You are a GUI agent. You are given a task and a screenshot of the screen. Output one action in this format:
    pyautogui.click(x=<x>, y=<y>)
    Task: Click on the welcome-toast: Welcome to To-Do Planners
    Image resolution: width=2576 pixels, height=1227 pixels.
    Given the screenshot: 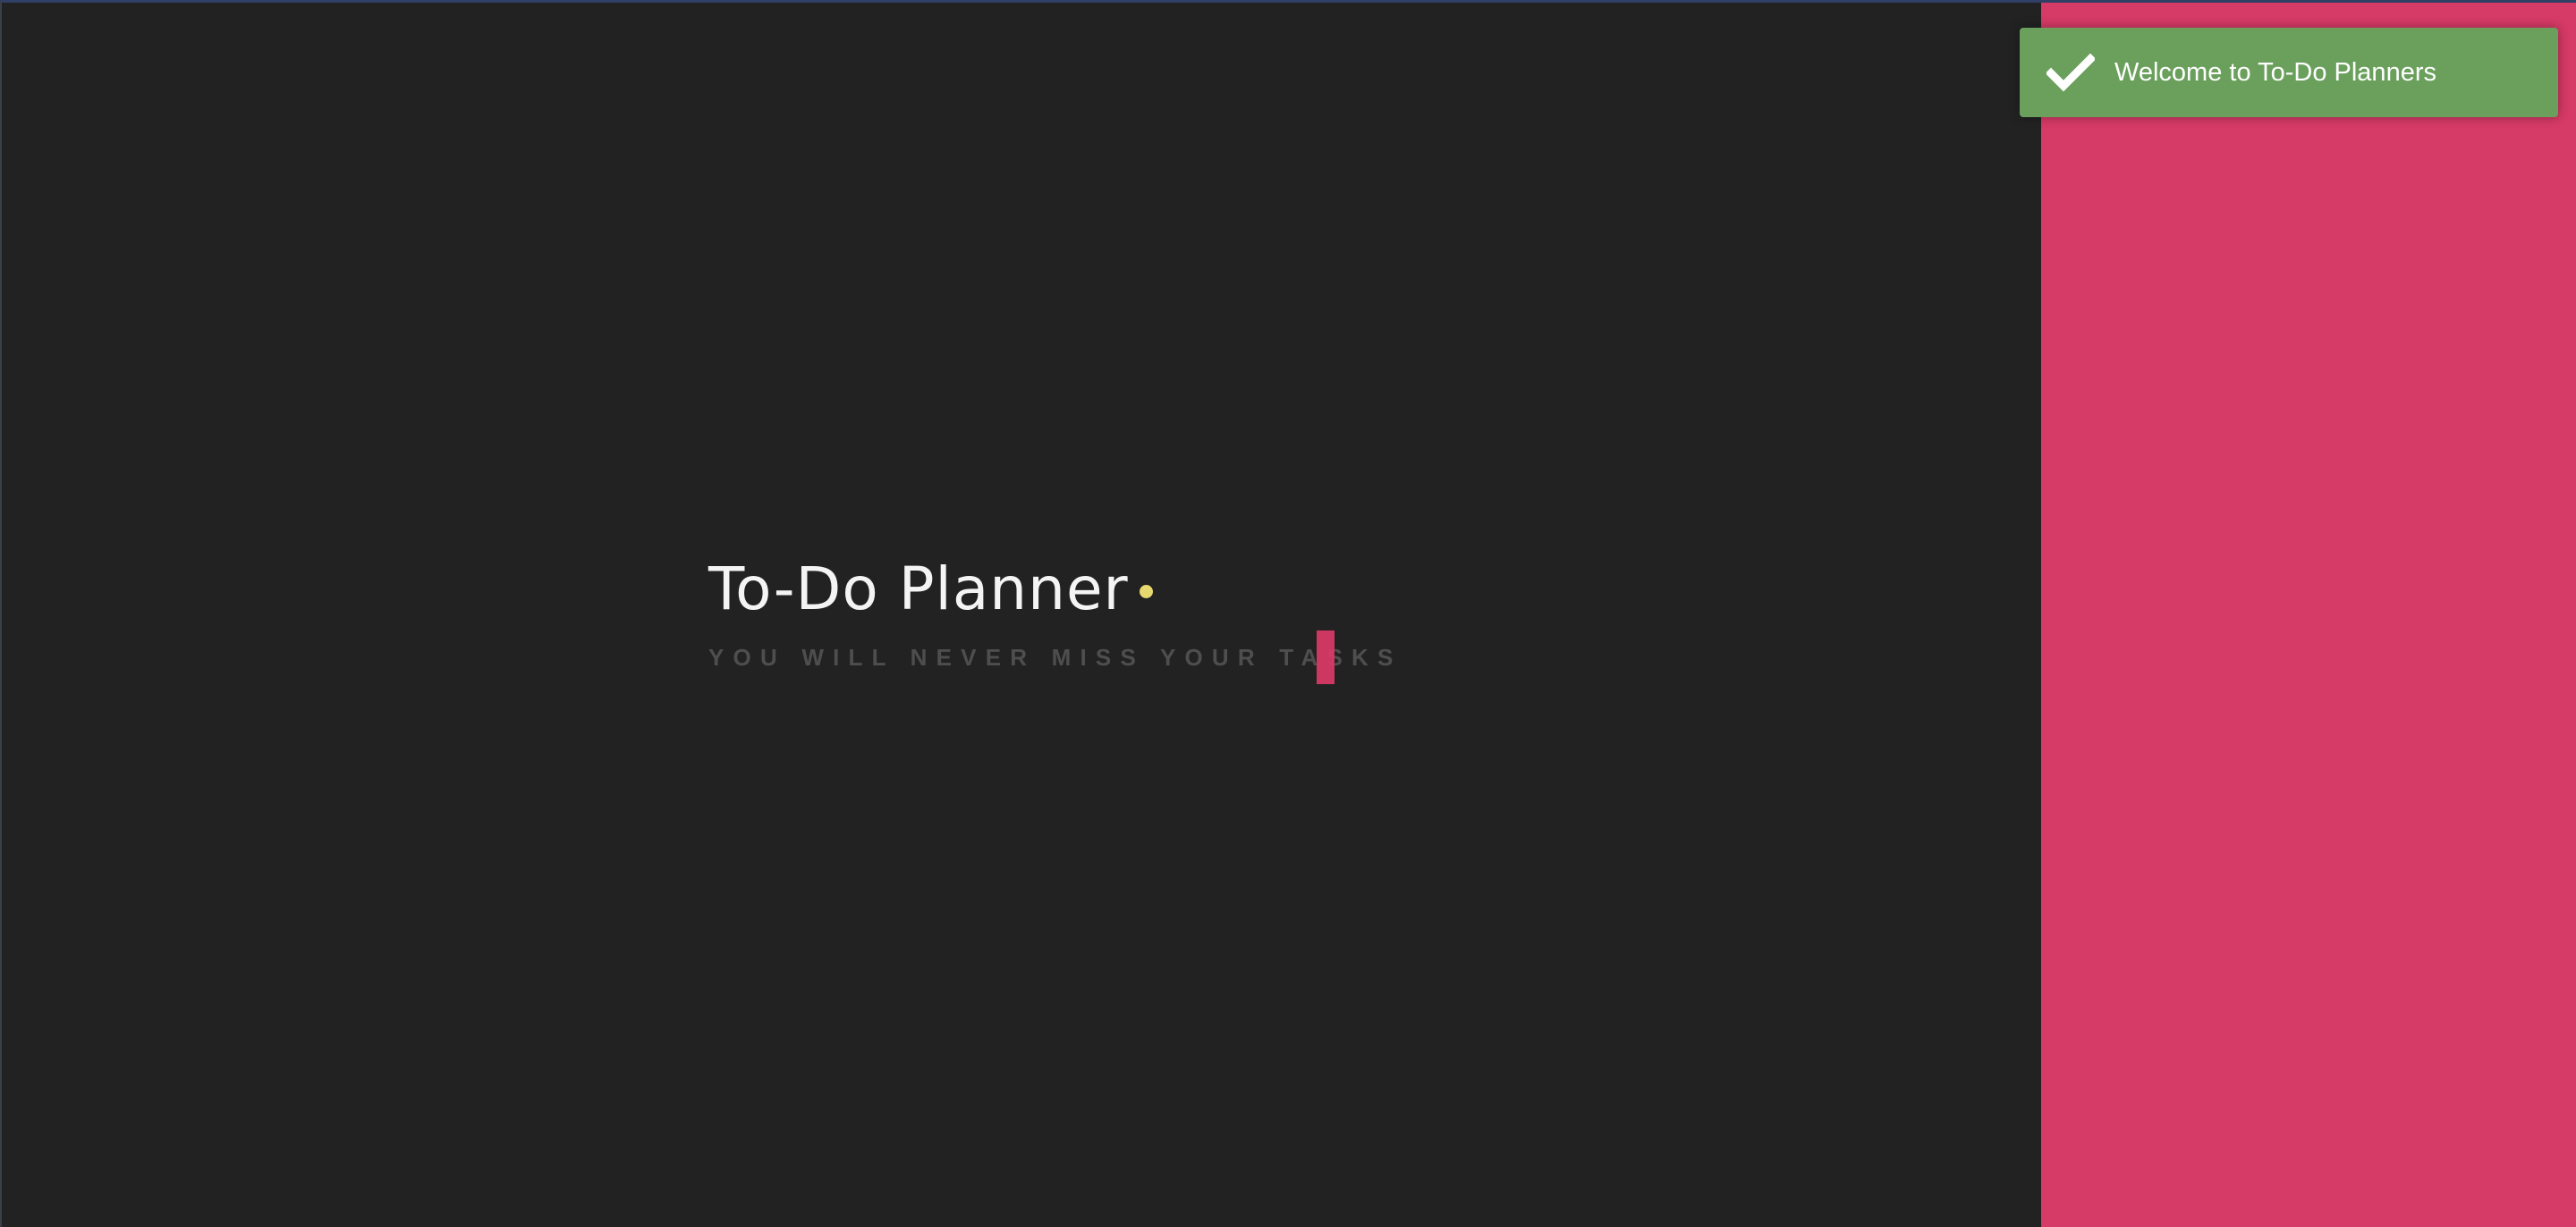 What is the action you would take?
    pyautogui.click(x=2289, y=72)
    